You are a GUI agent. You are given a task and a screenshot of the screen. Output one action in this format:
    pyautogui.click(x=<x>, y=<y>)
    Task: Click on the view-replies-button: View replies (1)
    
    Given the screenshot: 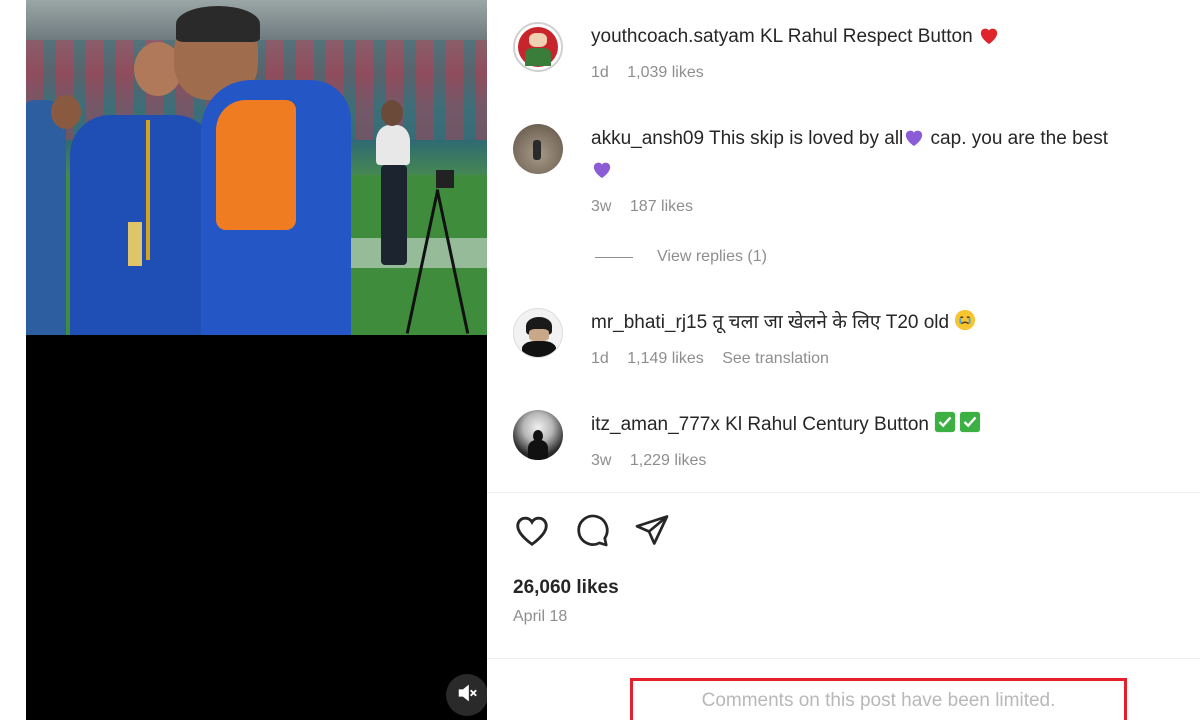 What is the action you would take?
    pyautogui.click(x=681, y=257)
    